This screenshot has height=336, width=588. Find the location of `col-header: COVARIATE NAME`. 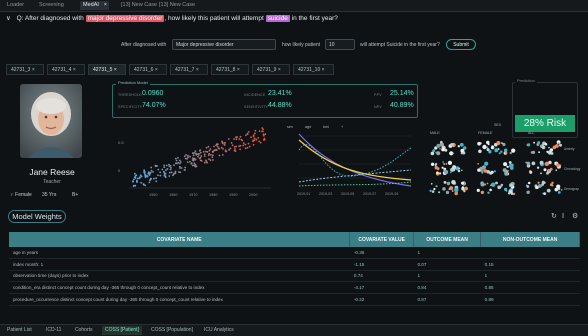

col-header: COVARIATE NAME is located at coordinates (180, 239).